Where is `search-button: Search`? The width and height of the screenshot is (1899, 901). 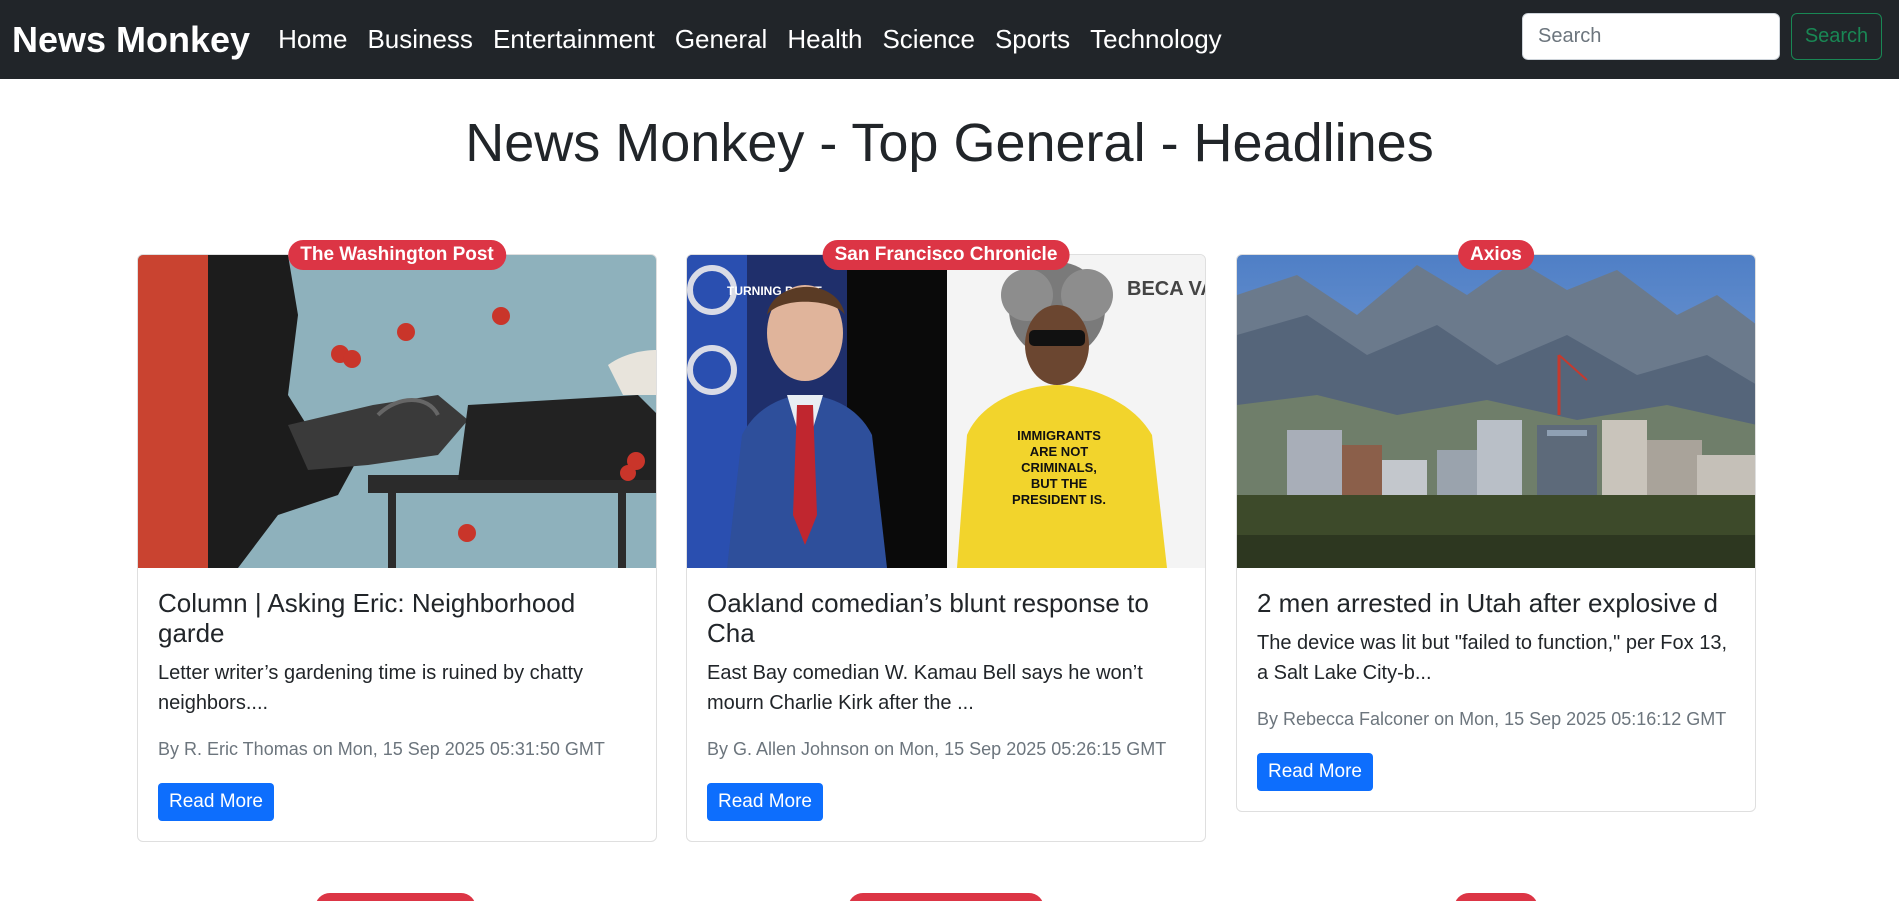
search-button: Search is located at coordinates (1836, 36).